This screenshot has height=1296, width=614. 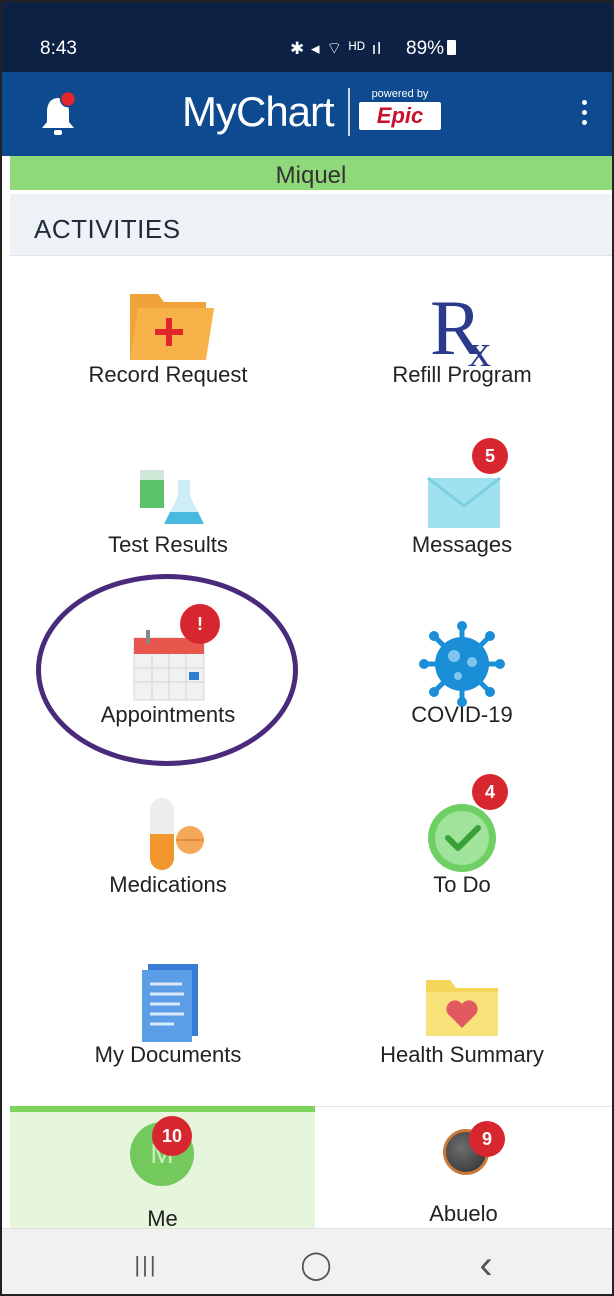 I want to click on virus-icon, so click(x=462, y=664).